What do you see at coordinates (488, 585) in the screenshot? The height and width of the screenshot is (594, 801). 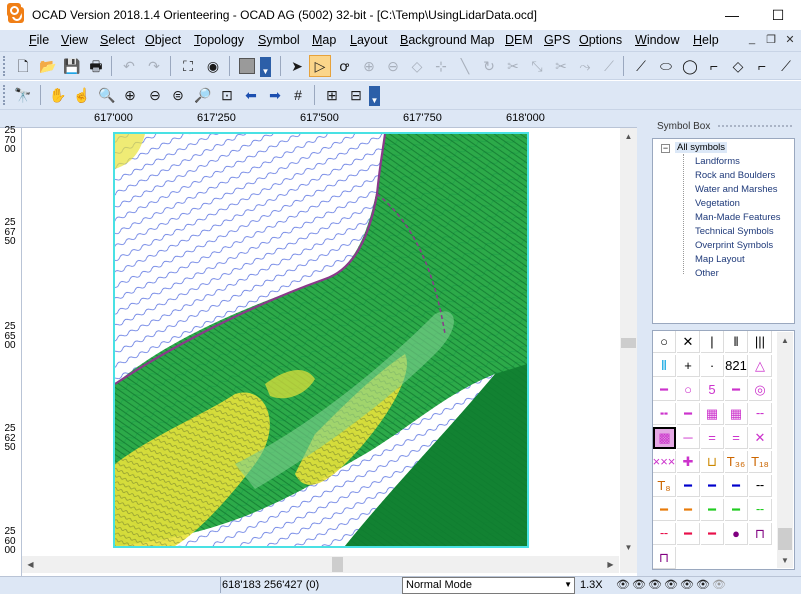 I see `mode-select: Normal Mode ▼` at bounding box center [488, 585].